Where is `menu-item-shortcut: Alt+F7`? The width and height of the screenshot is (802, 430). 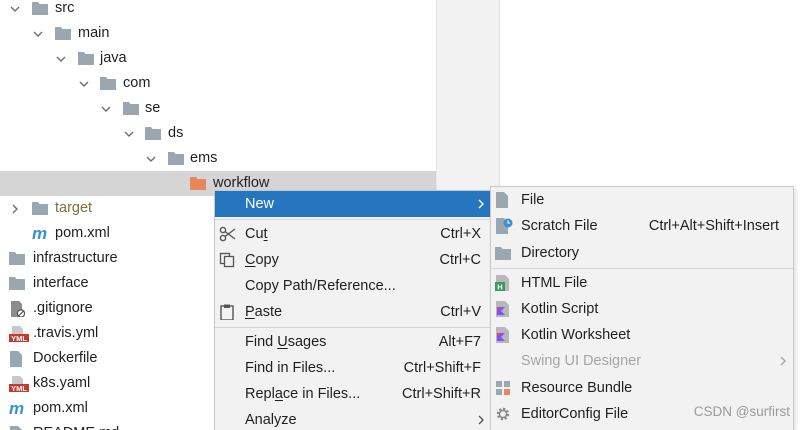 menu-item-shortcut: Alt+F7 is located at coordinates (459, 342).